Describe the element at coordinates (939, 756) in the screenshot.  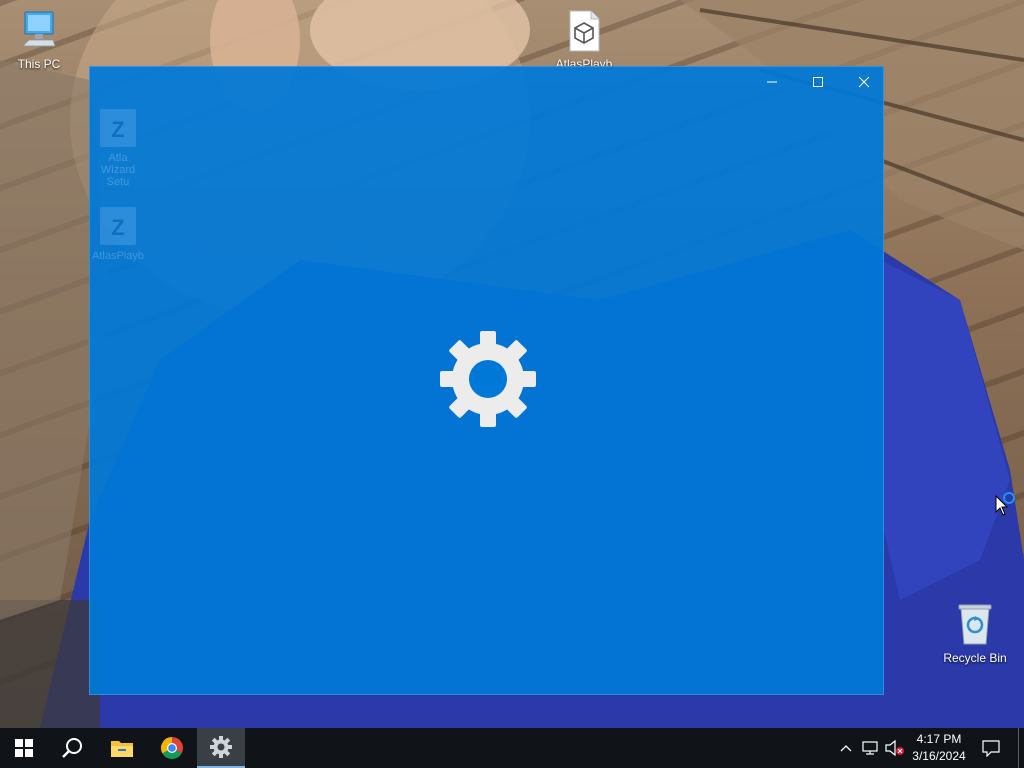
I see `clock-date: 3/16/2024` at that location.